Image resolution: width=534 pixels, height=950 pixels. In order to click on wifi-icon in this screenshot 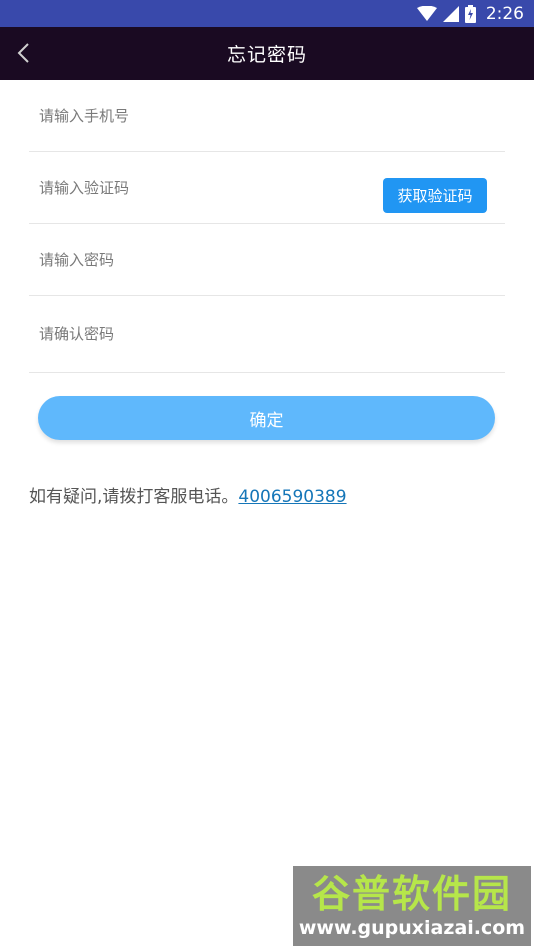, I will do `click(426, 13)`.